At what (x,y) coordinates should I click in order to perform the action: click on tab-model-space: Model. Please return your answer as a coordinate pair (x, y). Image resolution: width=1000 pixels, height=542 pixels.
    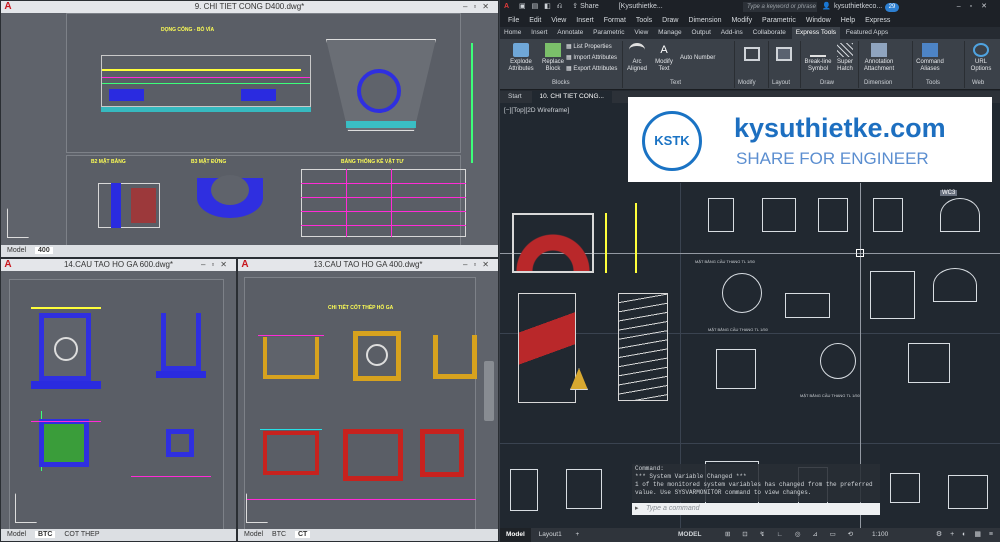
    Looking at the image, I should click on (515, 535).